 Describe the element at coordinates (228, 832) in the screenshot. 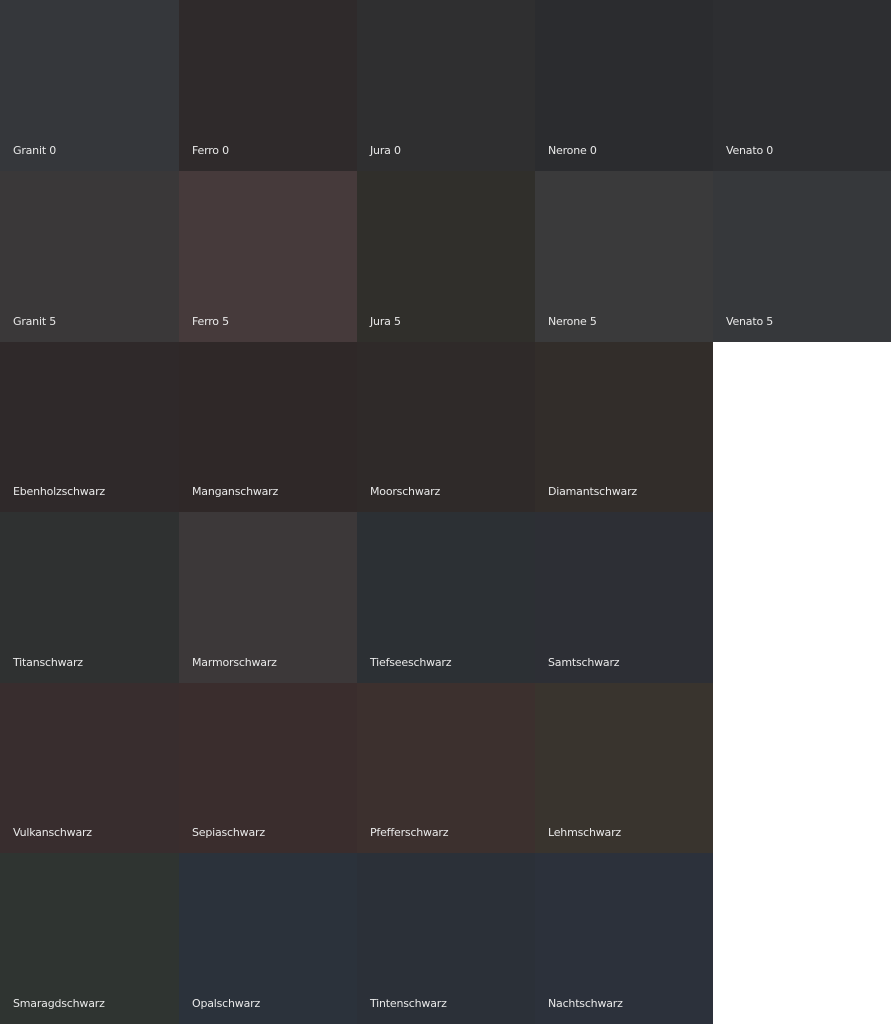

I see `swatch-label: Sepiaschwarz` at that location.